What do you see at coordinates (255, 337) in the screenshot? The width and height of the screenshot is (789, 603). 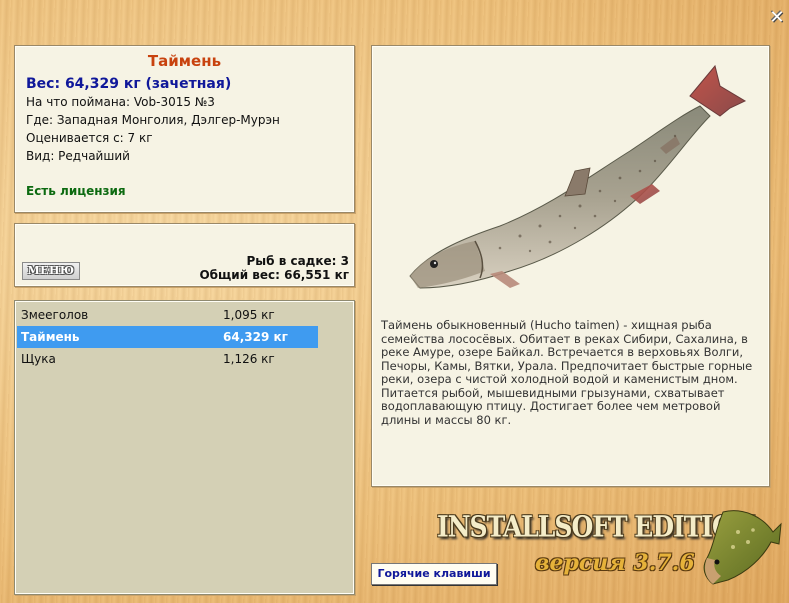 I see `list-item-weight: 64,329 кг` at bounding box center [255, 337].